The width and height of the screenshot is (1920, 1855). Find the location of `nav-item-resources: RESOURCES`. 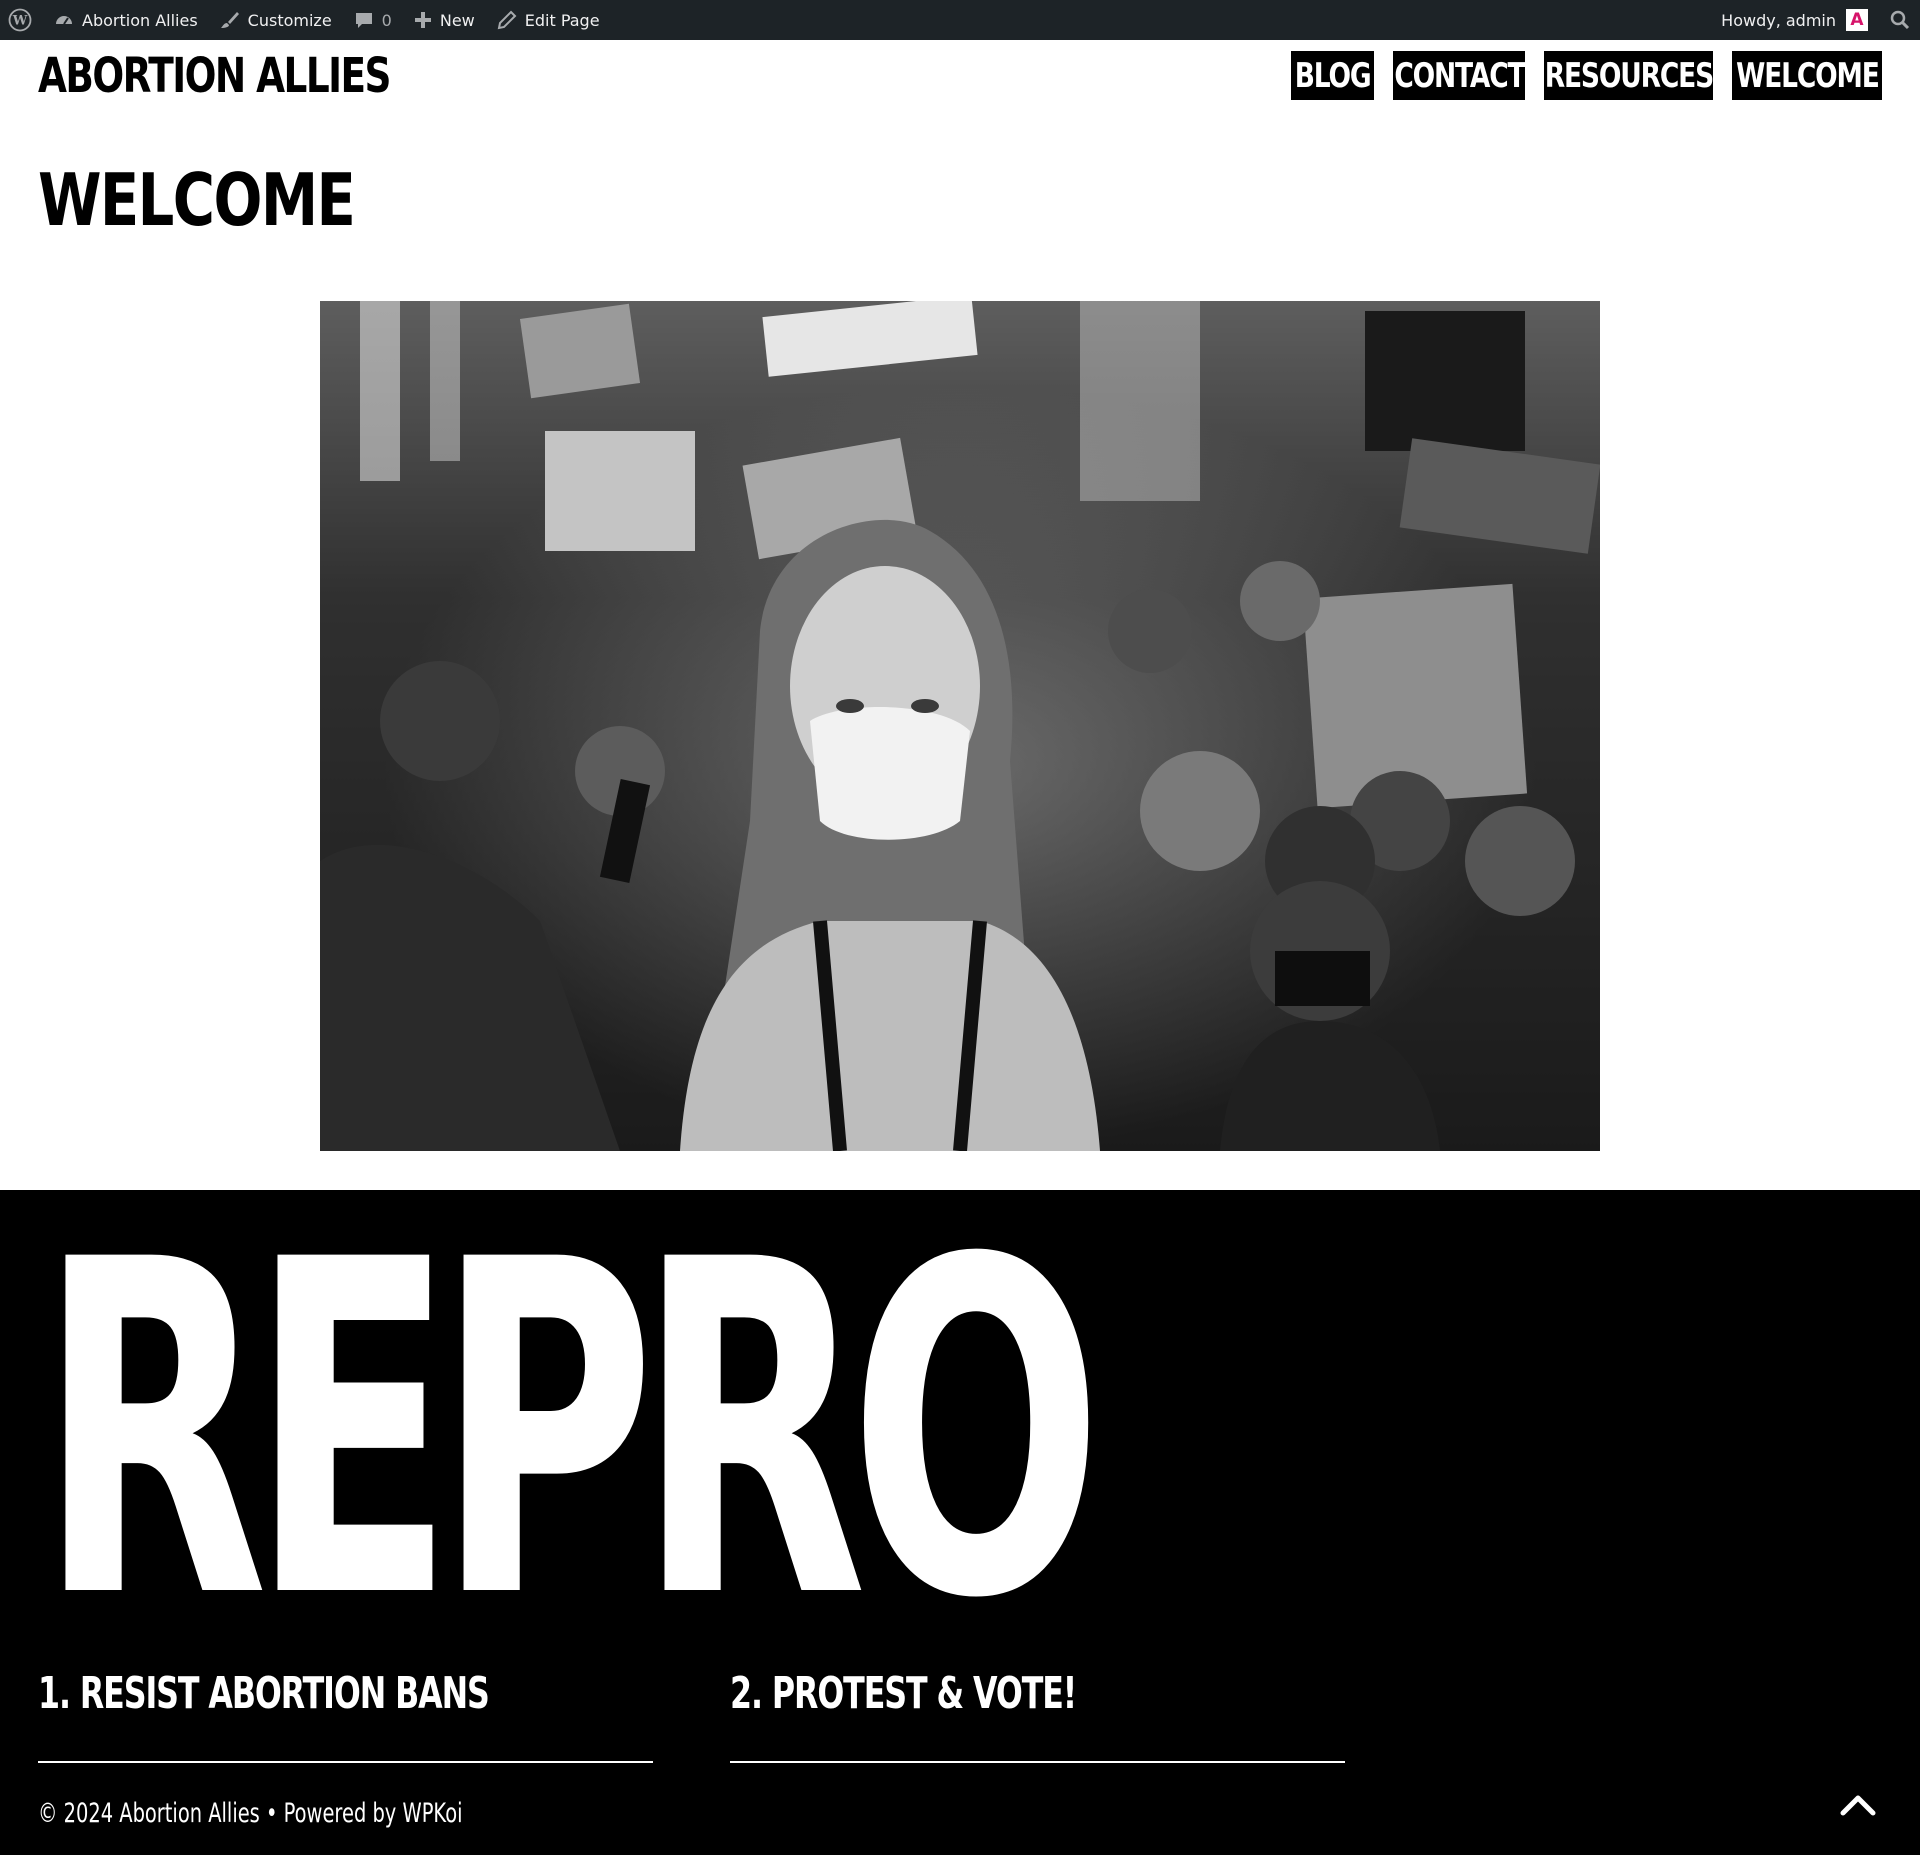

nav-item-resources: RESOURCES is located at coordinates (1629, 75).